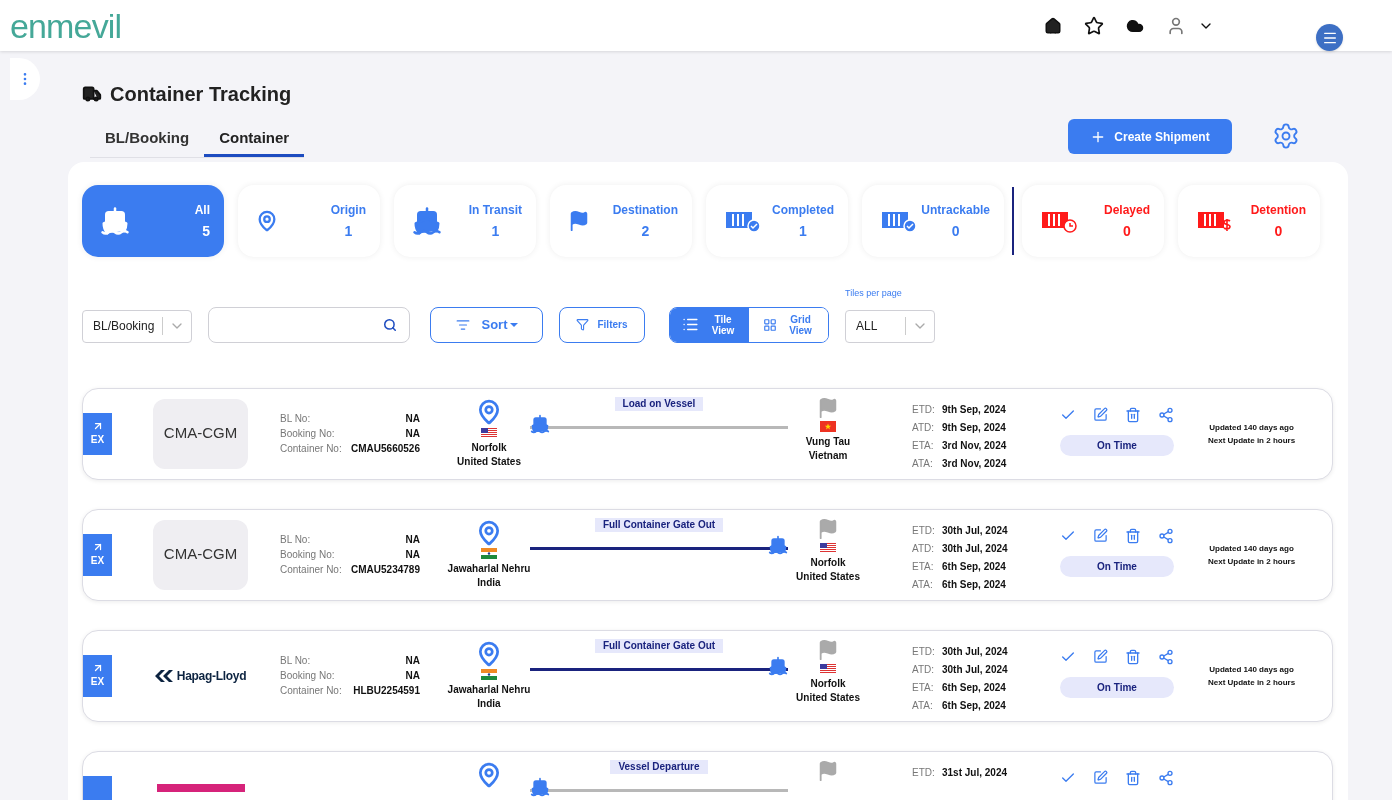 The height and width of the screenshot is (800, 1392). Describe the element at coordinates (513, 324) in the screenshot. I see `caret-icon` at that location.